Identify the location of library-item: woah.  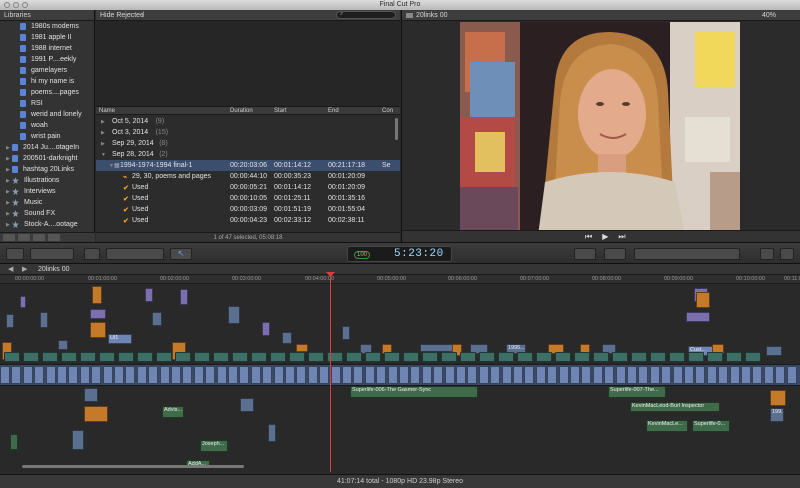
(34, 125).